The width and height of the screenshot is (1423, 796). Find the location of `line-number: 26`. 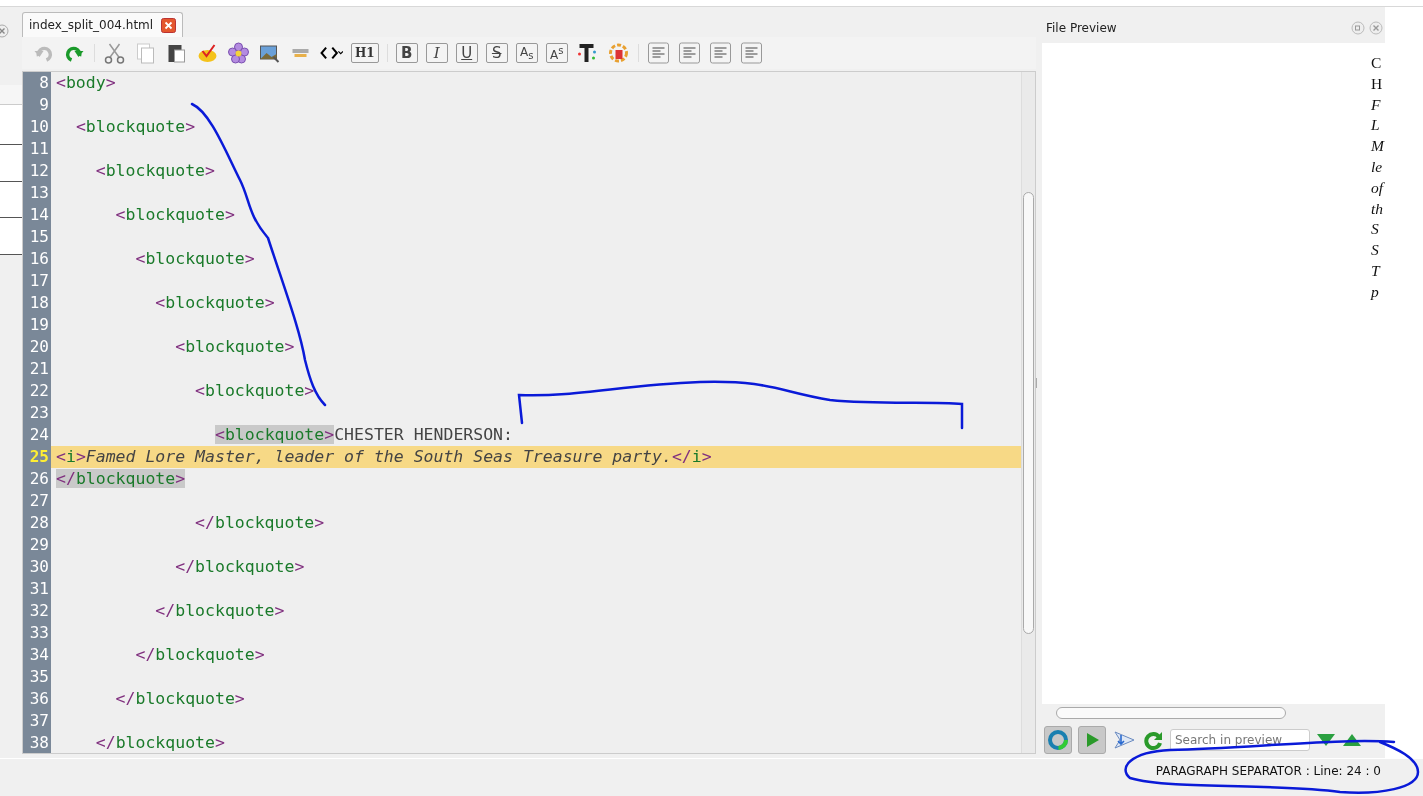

line-number: 26 is located at coordinates (37, 479).